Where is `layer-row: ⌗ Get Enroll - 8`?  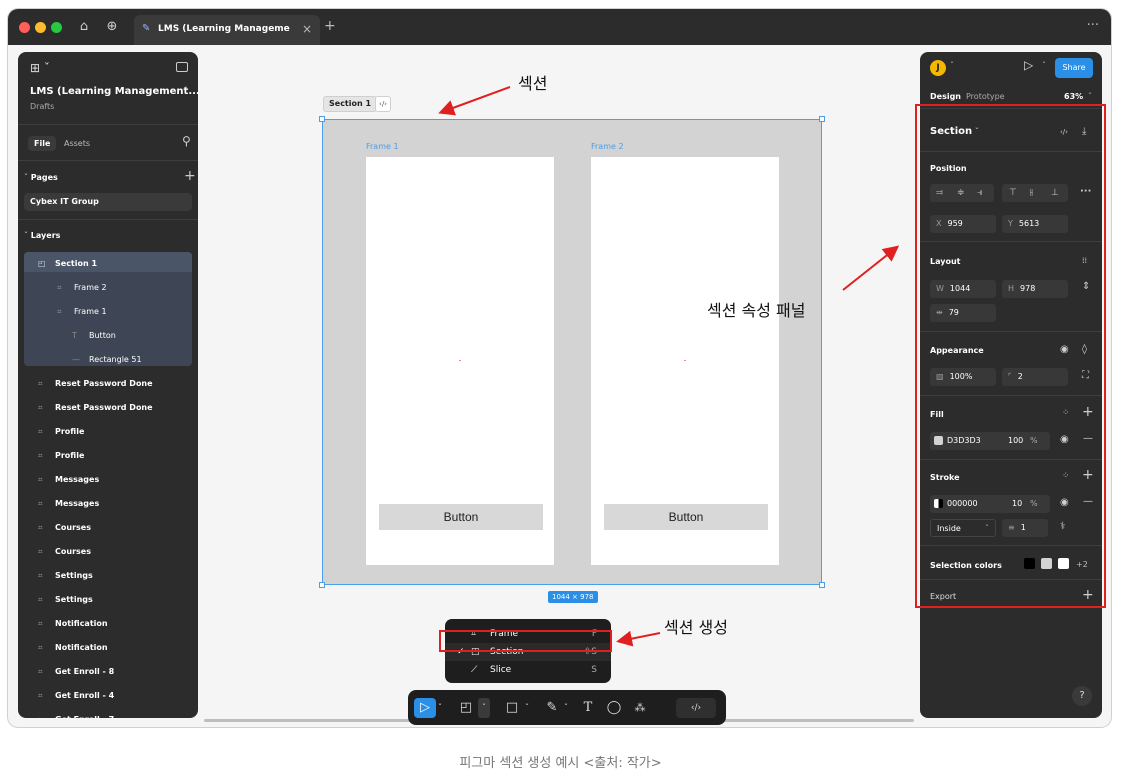 layer-row: ⌗ Get Enroll - 8 is located at coordinates (108, 672).